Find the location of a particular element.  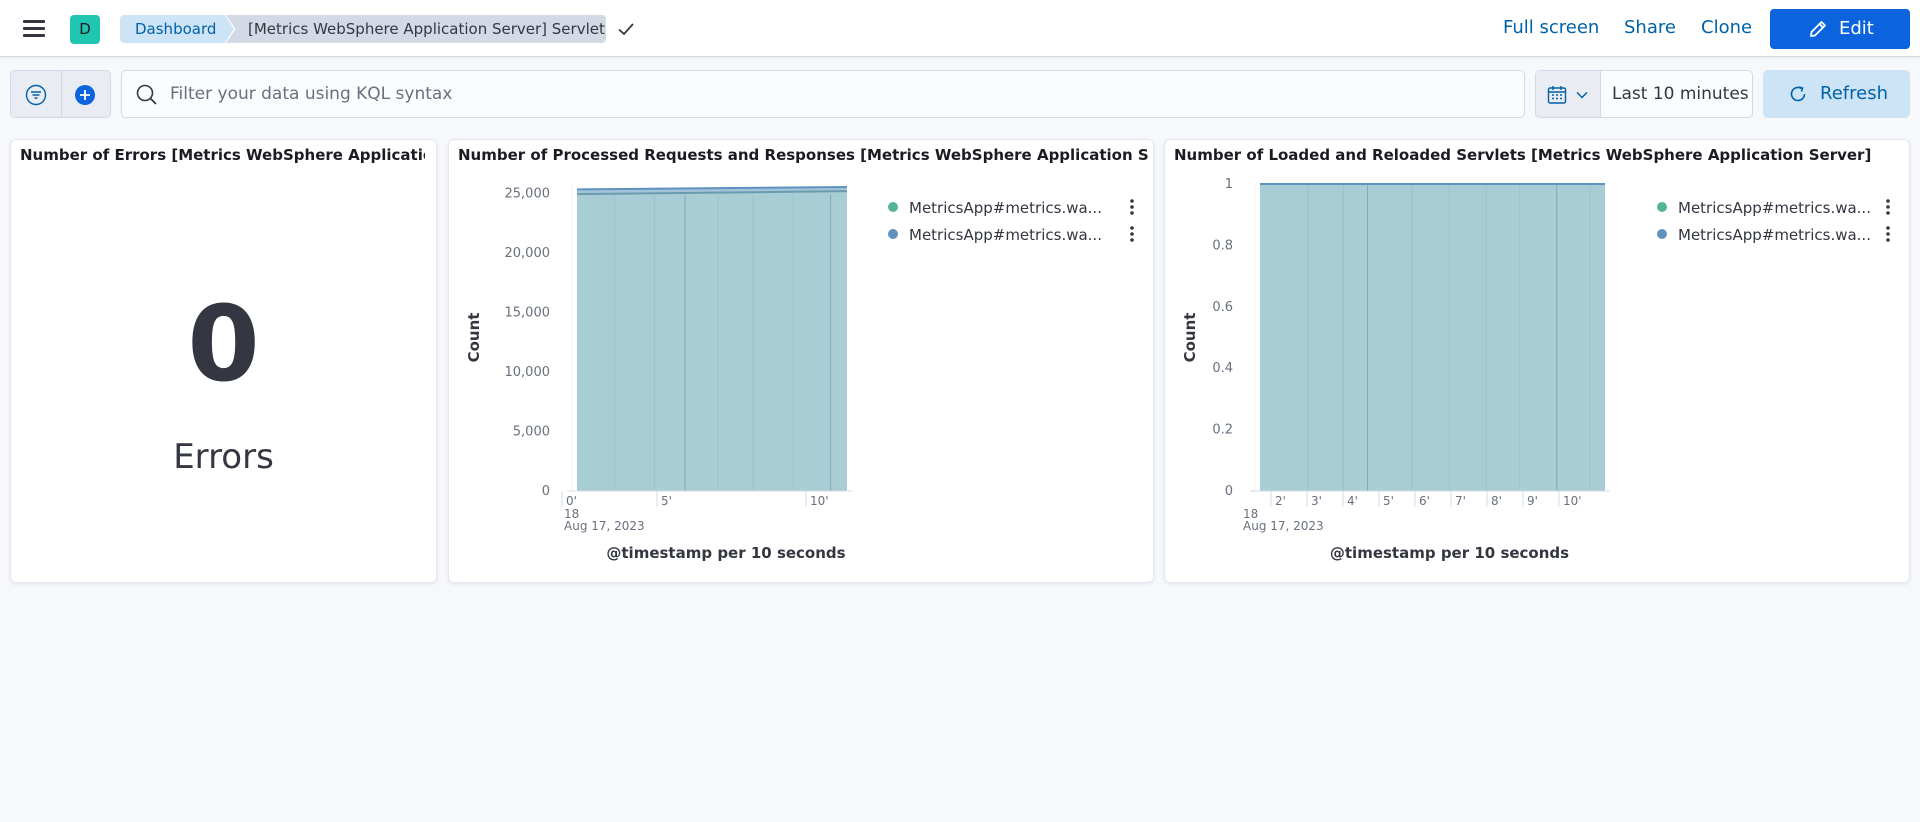

refresh-label: Refresh is located at coordinates (1854, 93).